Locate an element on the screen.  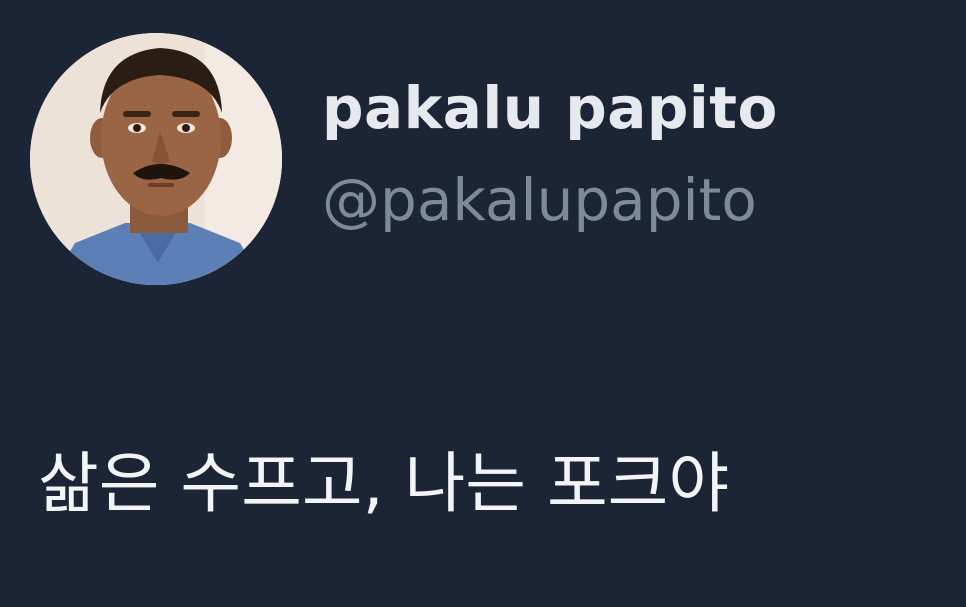
profile-photo-icon is located at coordinates (156, 159).